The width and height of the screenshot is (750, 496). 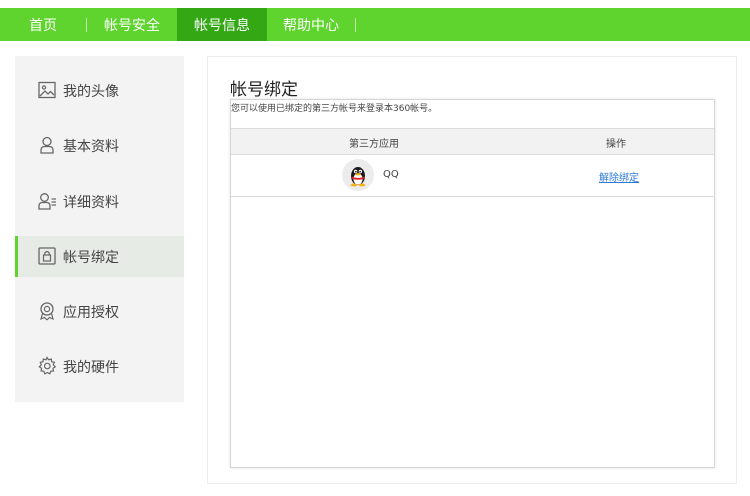 What do you see at coordinates (264, 90) in the screenshot?
I see `page-title: 帐号绑定` at bounding box center [264, 90].